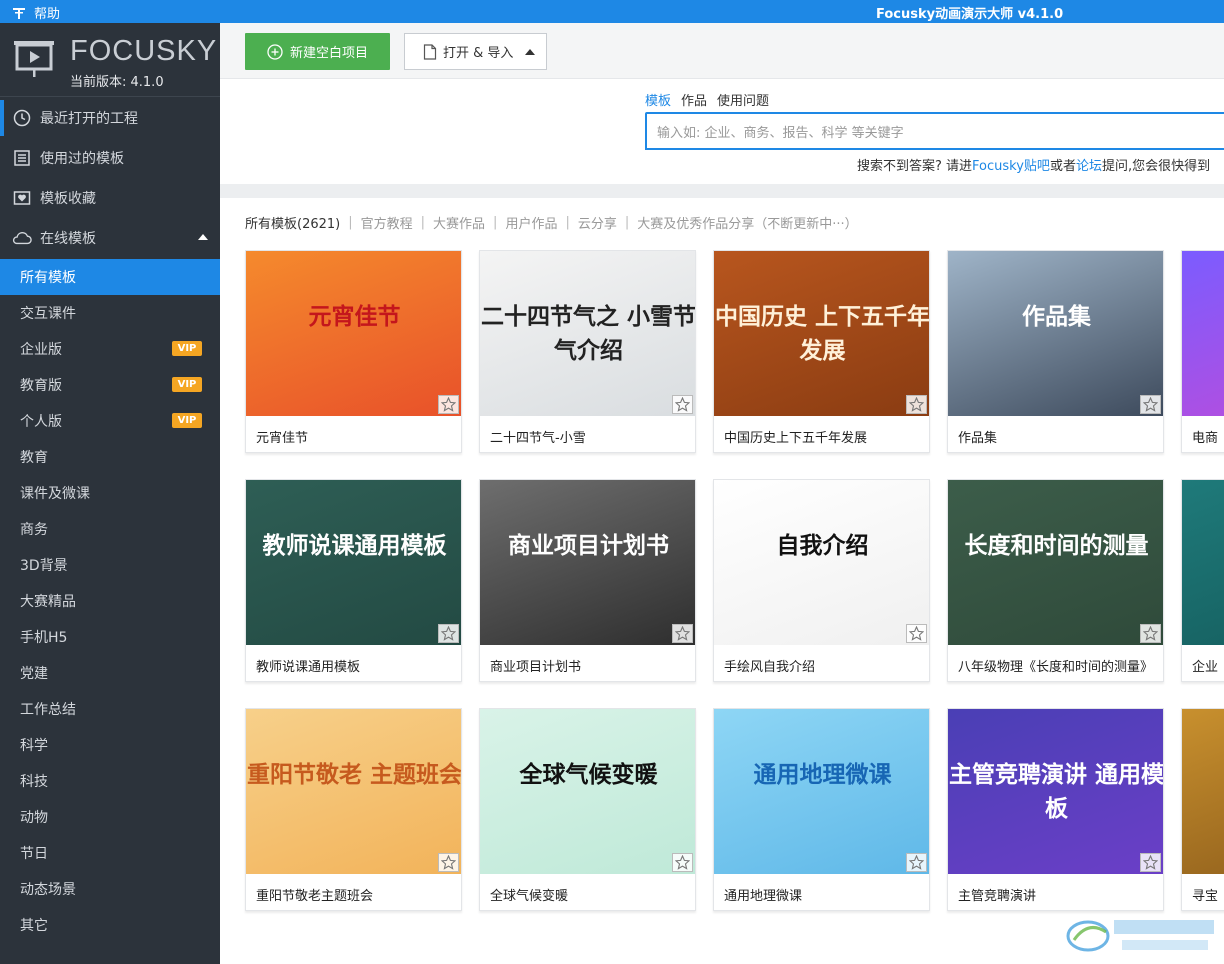  I want to click on filter-link: 所有模板(2621), so click(292, 222).